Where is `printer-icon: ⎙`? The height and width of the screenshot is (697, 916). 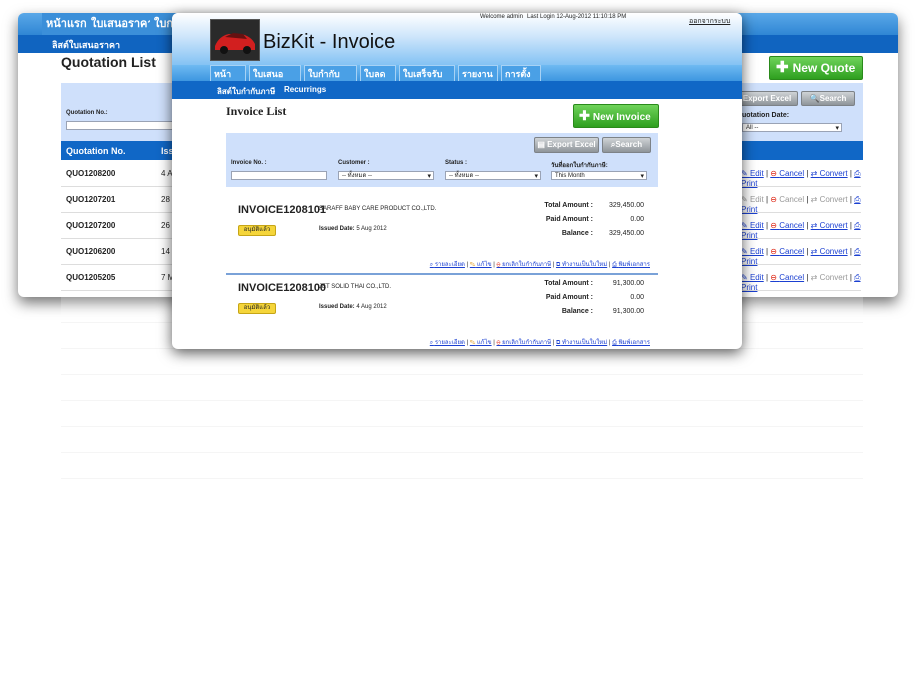 printer-icon: ⎙ is located at coordinates (614, 343).